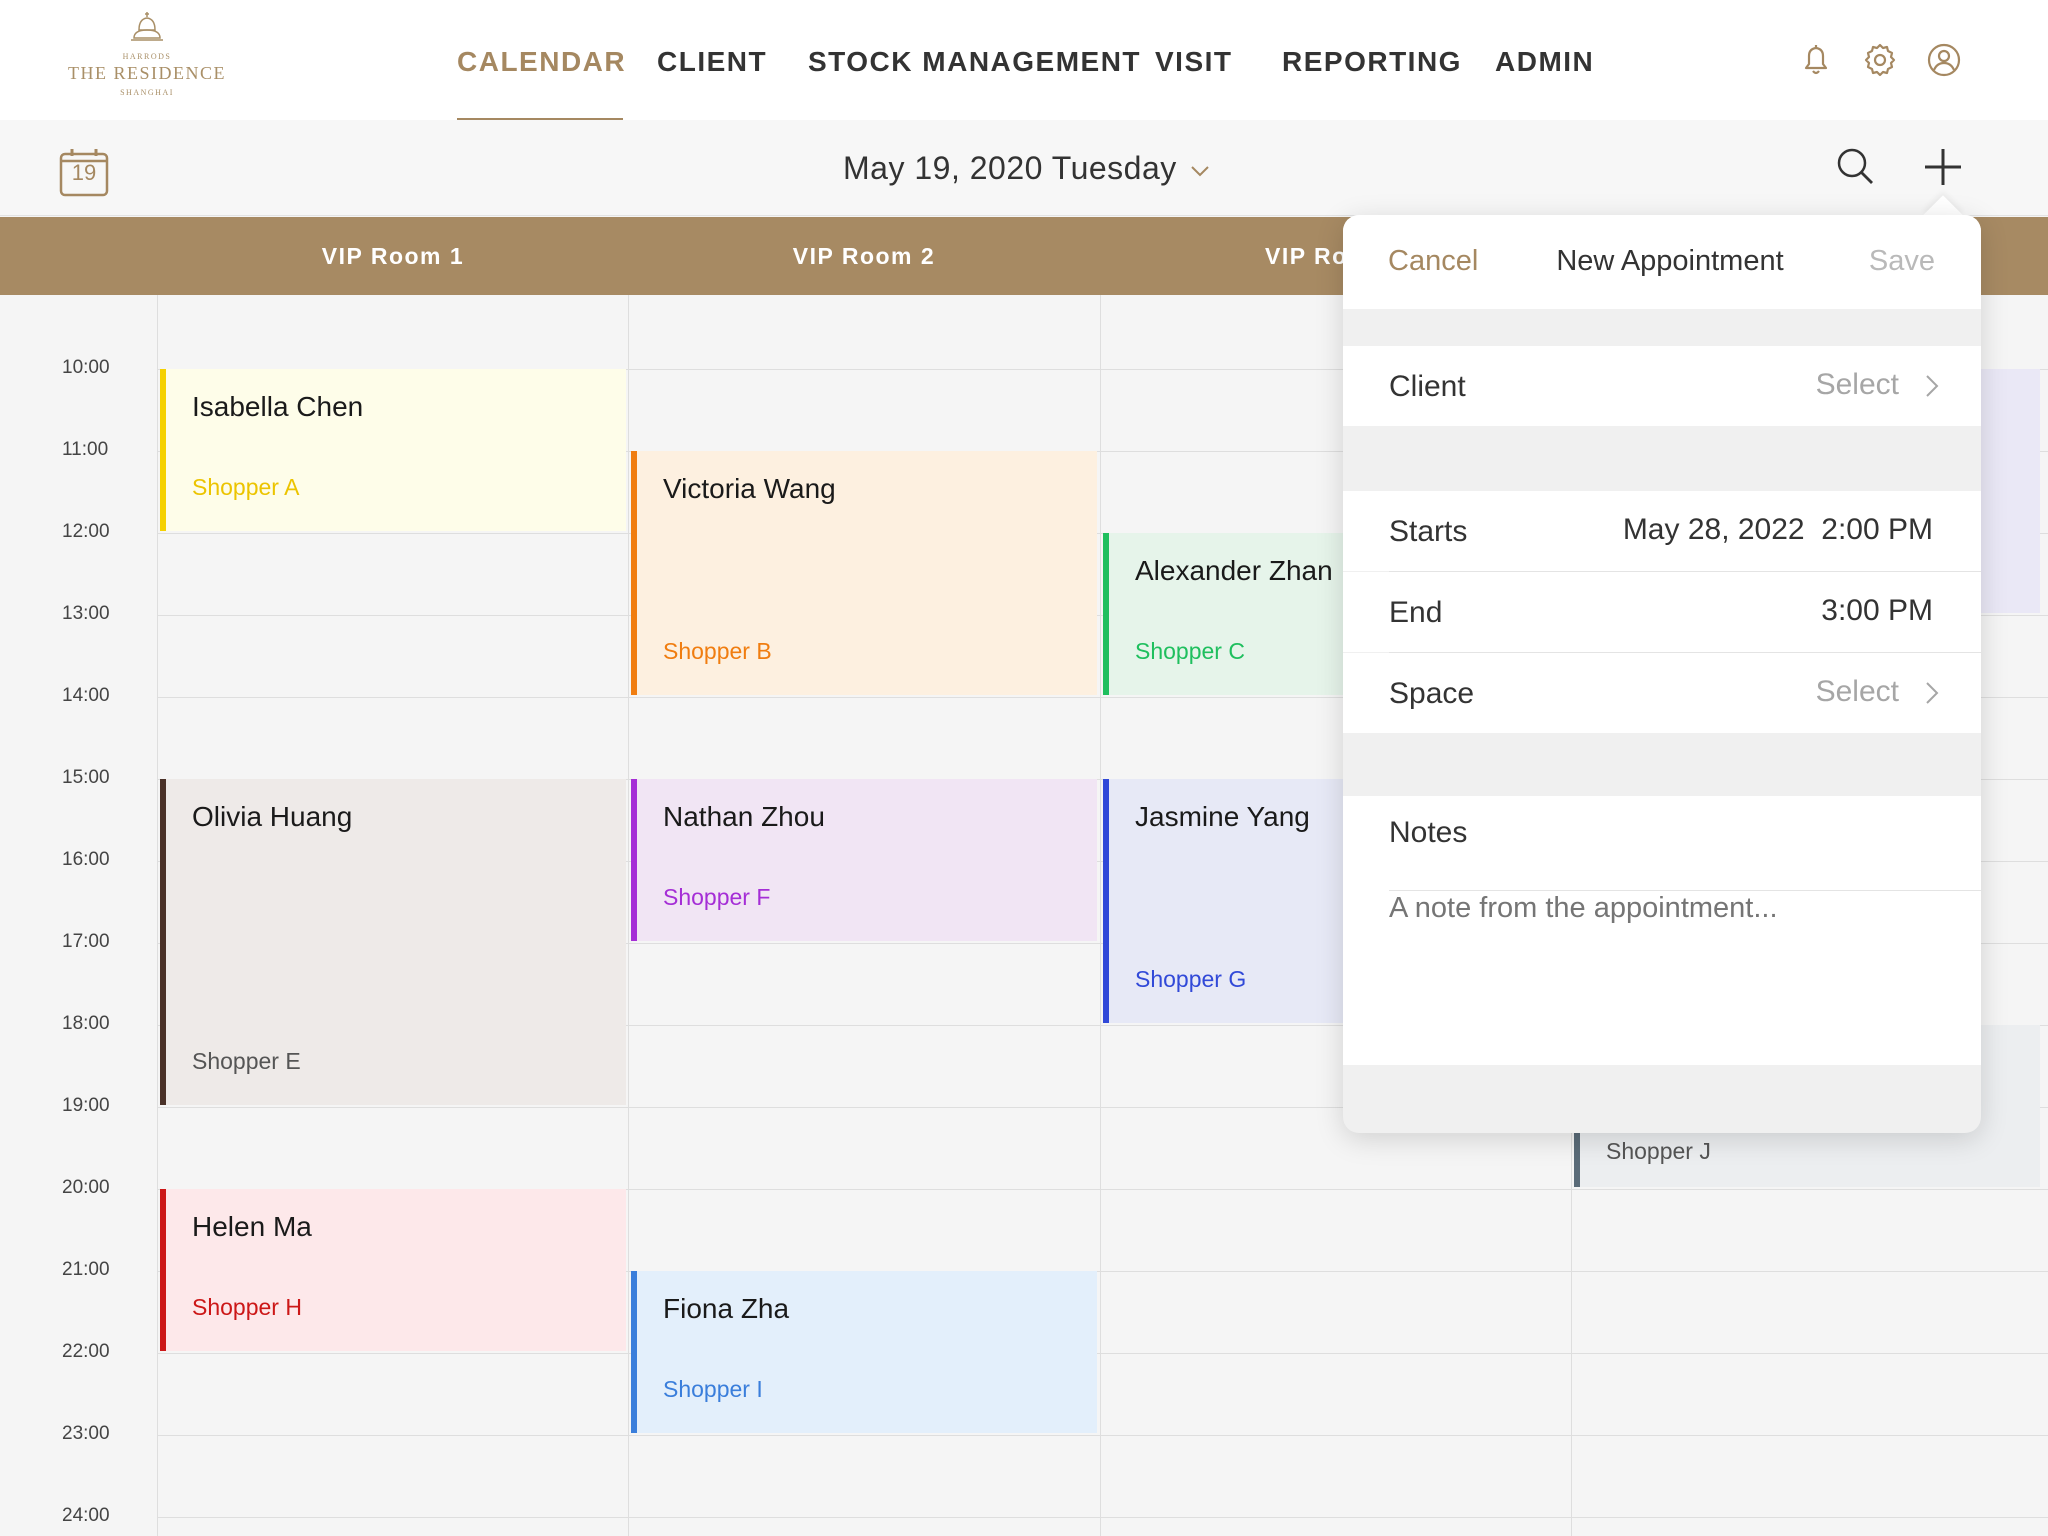 Image resolution: width=2048 pixels, height=1536 pixels. I want to click on end-label: End, so click(1416, 612).